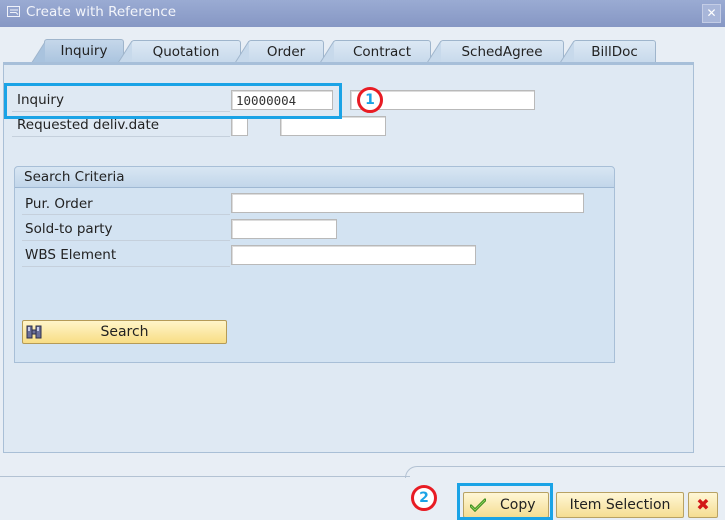 The height and width of the screenshot is (520, 725). Describe the element at coordinates (284, 229) in the screenshot. I see `sold-to-party-field` at that location.